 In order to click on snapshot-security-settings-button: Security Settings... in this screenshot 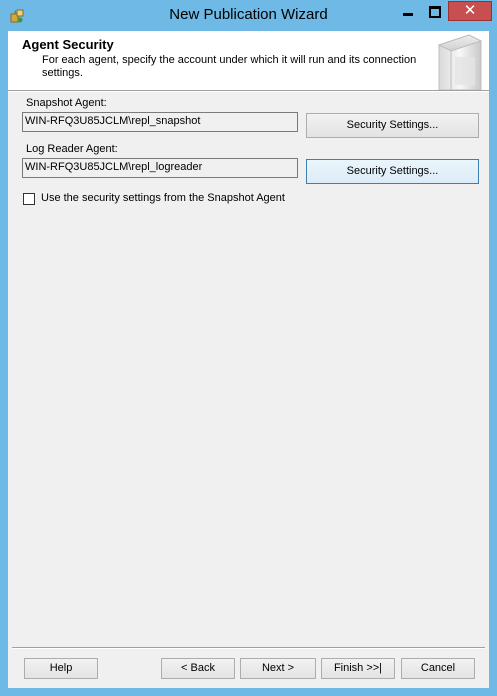, I will do `click(392, 125)`.